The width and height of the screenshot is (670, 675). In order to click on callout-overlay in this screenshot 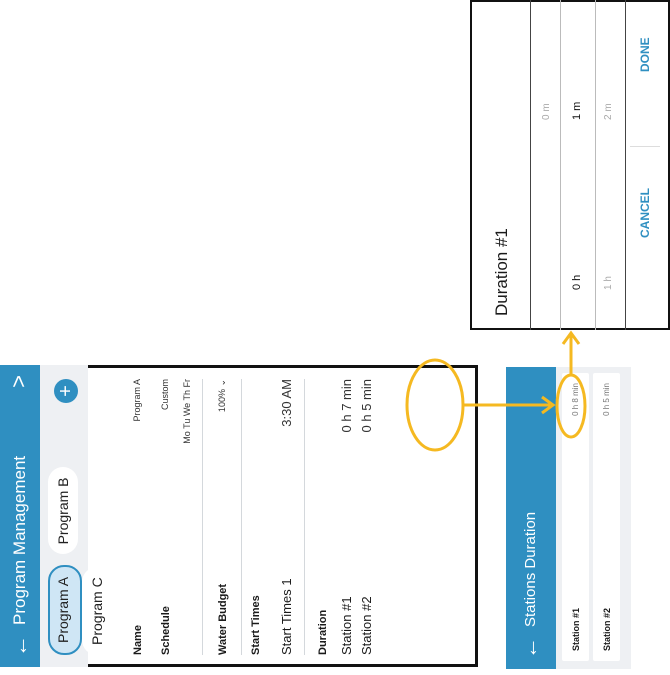, I will do `click(496, 391)`.